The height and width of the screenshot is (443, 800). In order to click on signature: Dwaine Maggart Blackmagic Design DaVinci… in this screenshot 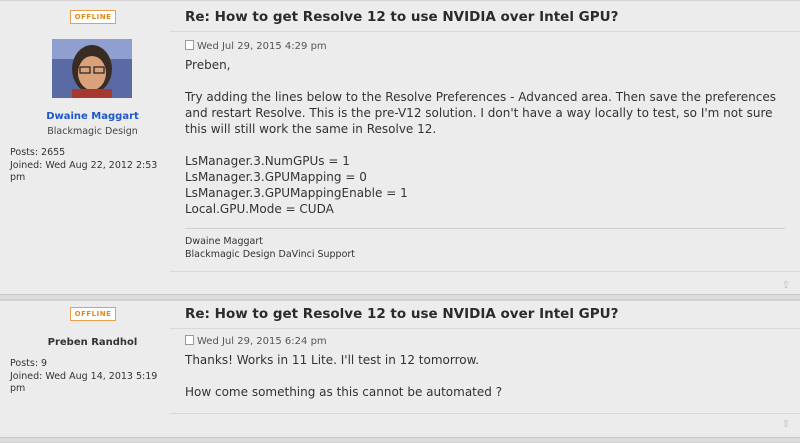, I will do `click(270, 248)`.